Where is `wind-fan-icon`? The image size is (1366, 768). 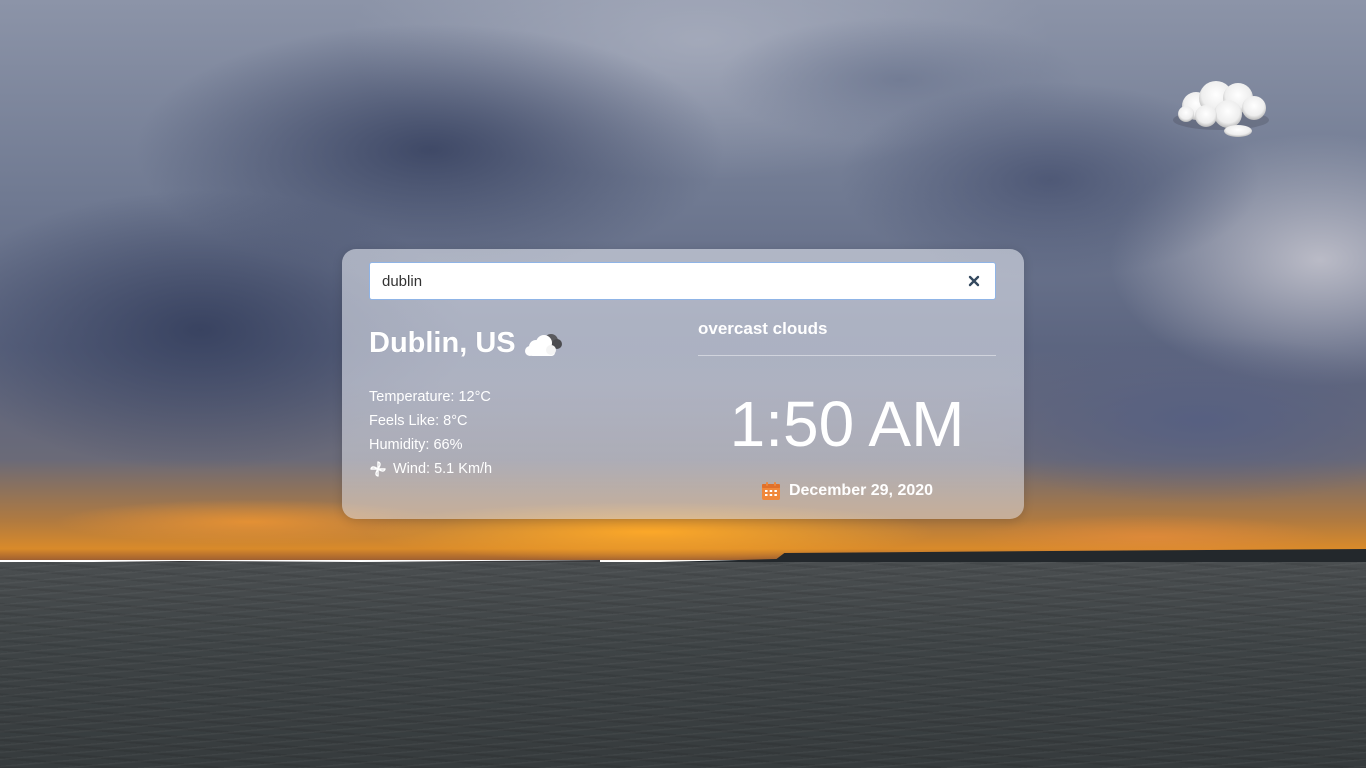
wind-fan-icon is located at coordinates (378, 469).